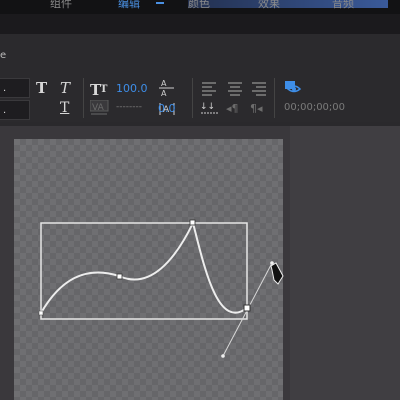 This screenshot has height=400, width=400. I want to click on tab-color: 颜色, so click(199, 5).